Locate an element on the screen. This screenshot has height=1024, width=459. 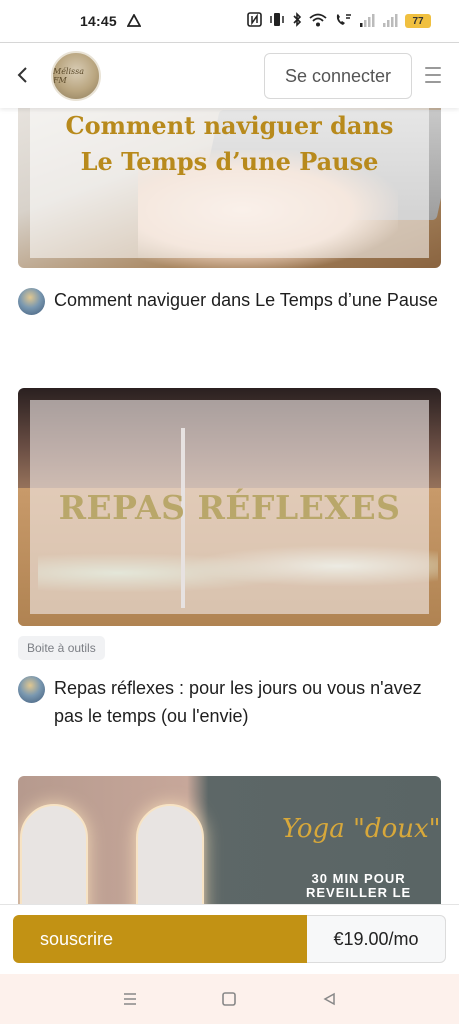
back-arrow-icon is located at coordinates (22, 75).